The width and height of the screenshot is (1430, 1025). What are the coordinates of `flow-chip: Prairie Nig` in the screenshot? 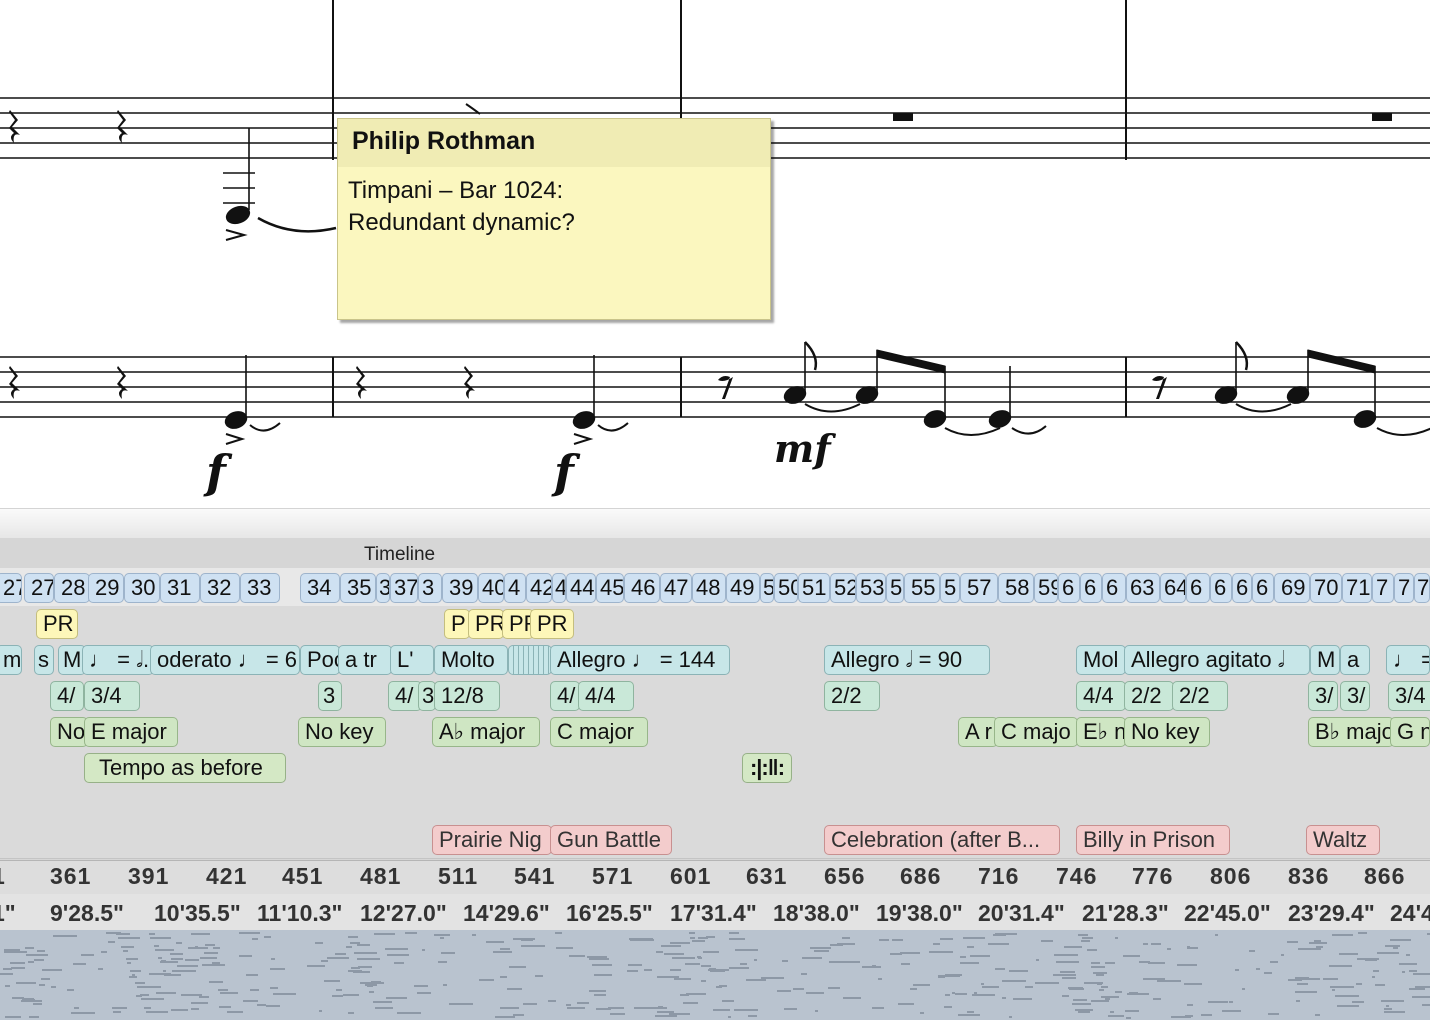 It's located at (492, 840).